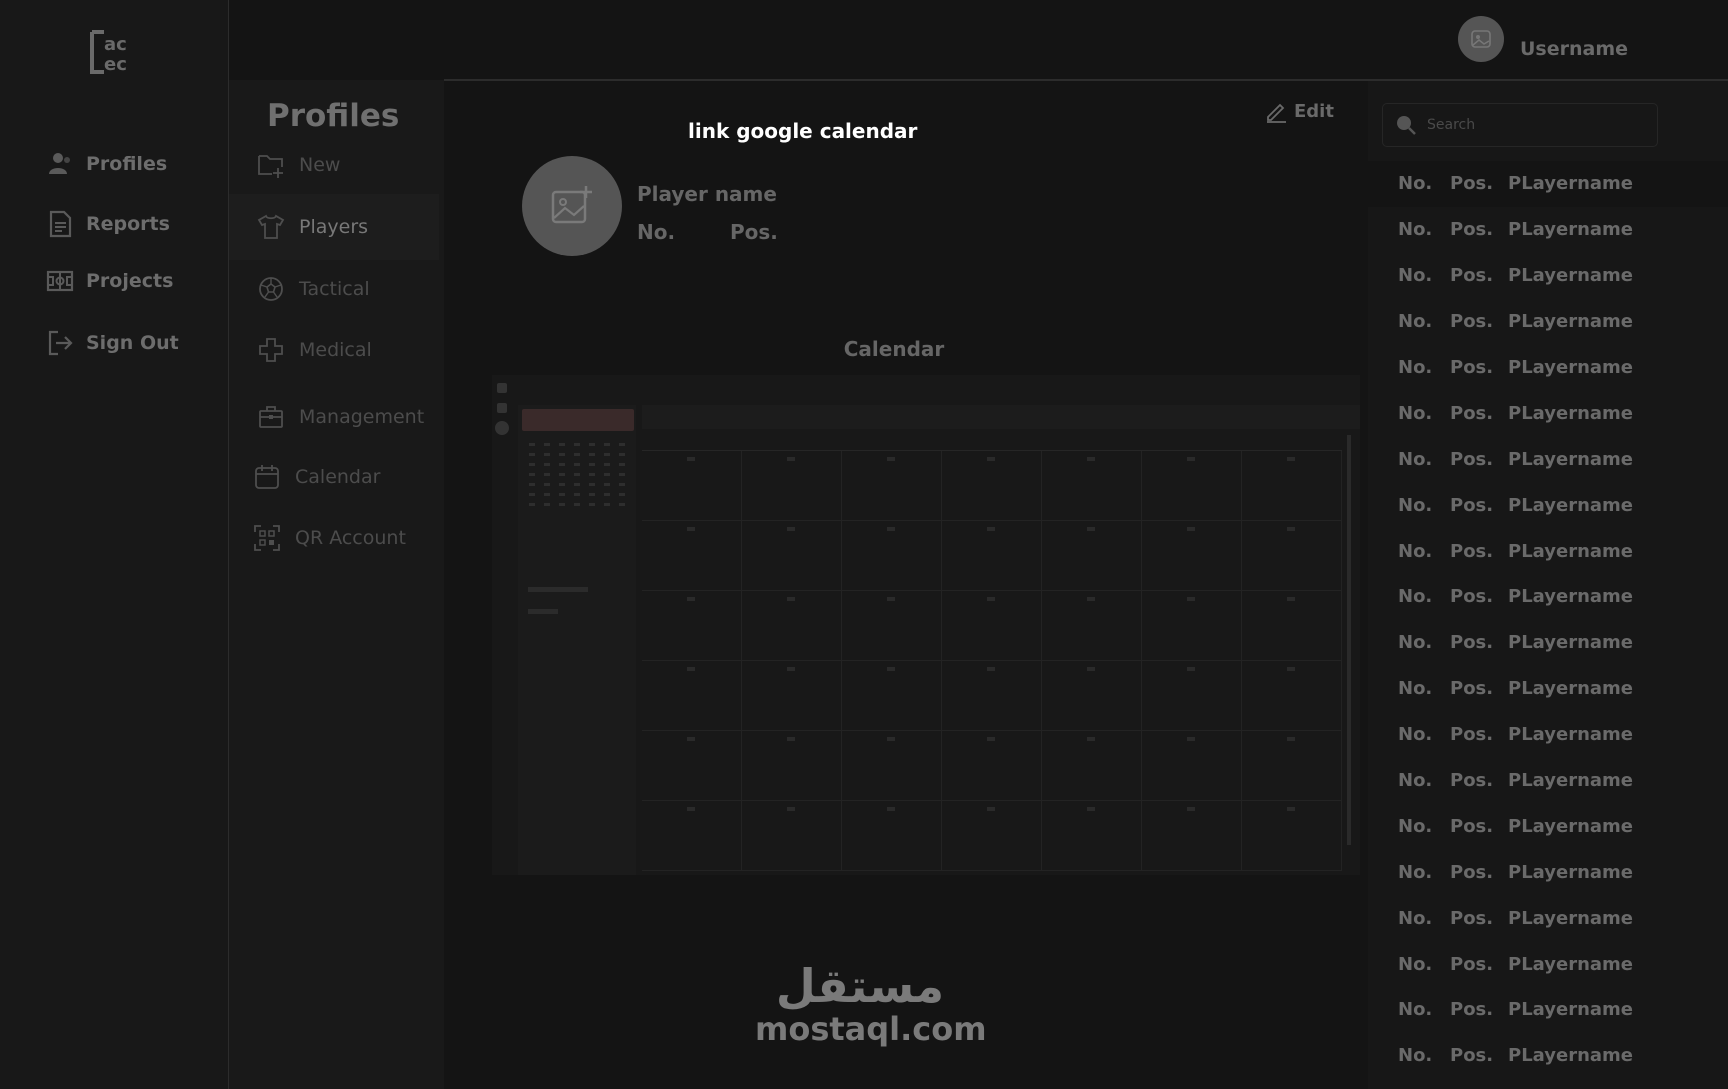 This screenshot has width=1728, height=1089. Describe the element at coordinates (572, 206) in the screenshot. I see `player-photo-placeholder` at that location.